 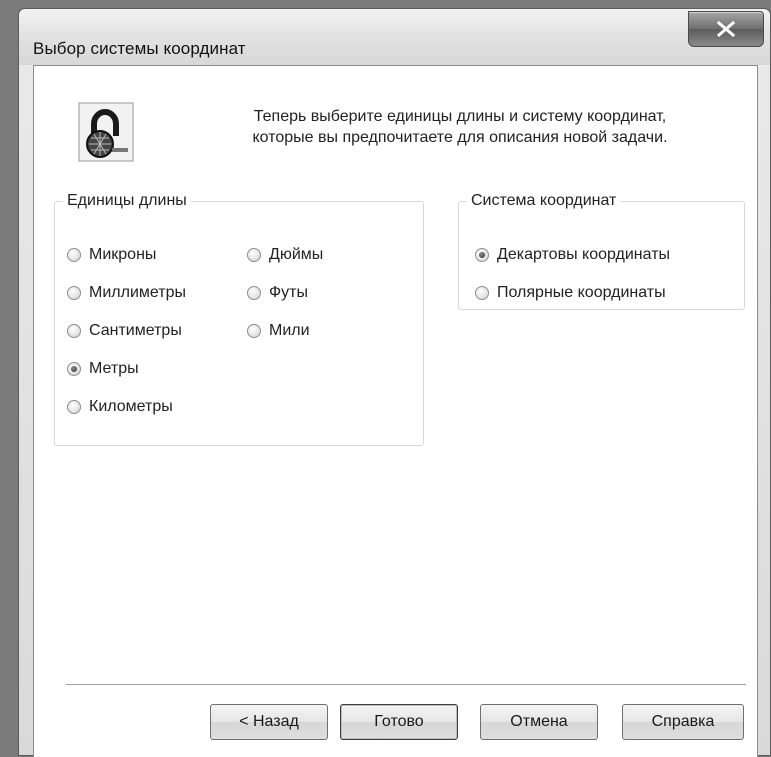 I want to click on radio-feet: Футы, so click(x=277, y=293).